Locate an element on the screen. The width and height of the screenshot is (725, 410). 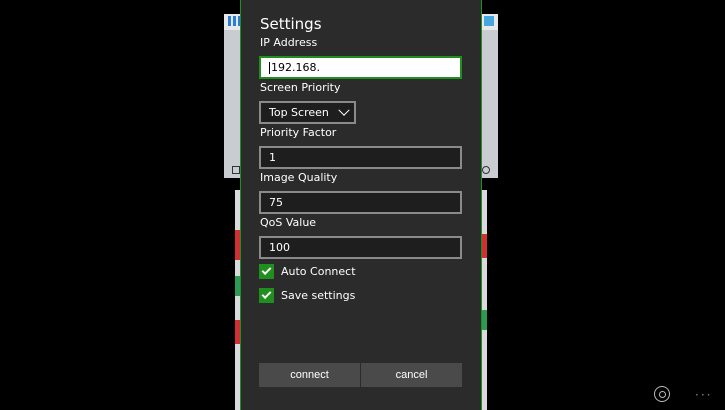
more-options-icon: ··· is located at coordinates (703, 395).